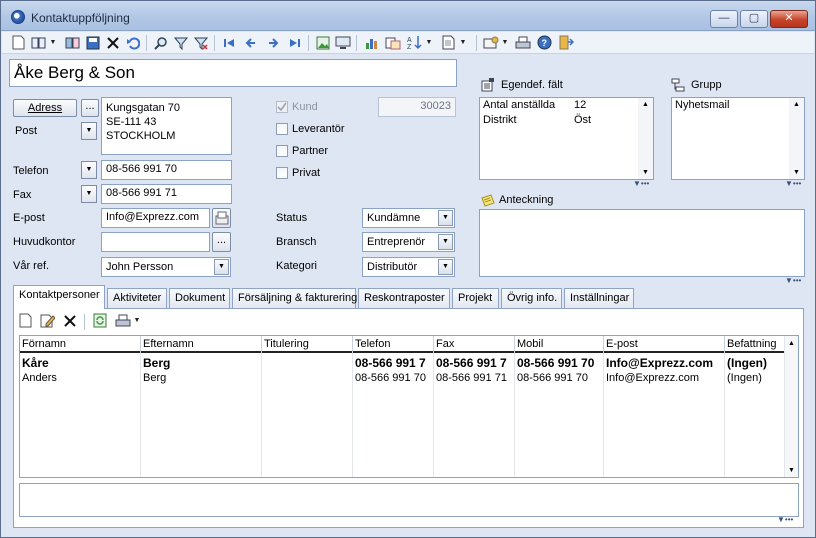  What do you see at coordinates (69, 320) in the screenshot?
I see `delete-contact-icon` at bounding box center [69, 320].